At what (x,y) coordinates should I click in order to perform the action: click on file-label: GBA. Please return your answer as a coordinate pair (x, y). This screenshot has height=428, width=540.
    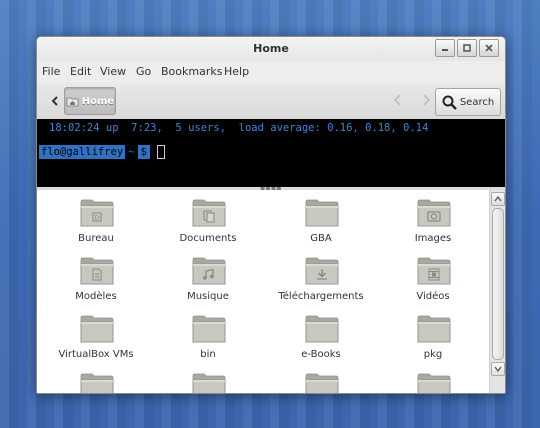
    Looking at the image, I should click on (321, 238).